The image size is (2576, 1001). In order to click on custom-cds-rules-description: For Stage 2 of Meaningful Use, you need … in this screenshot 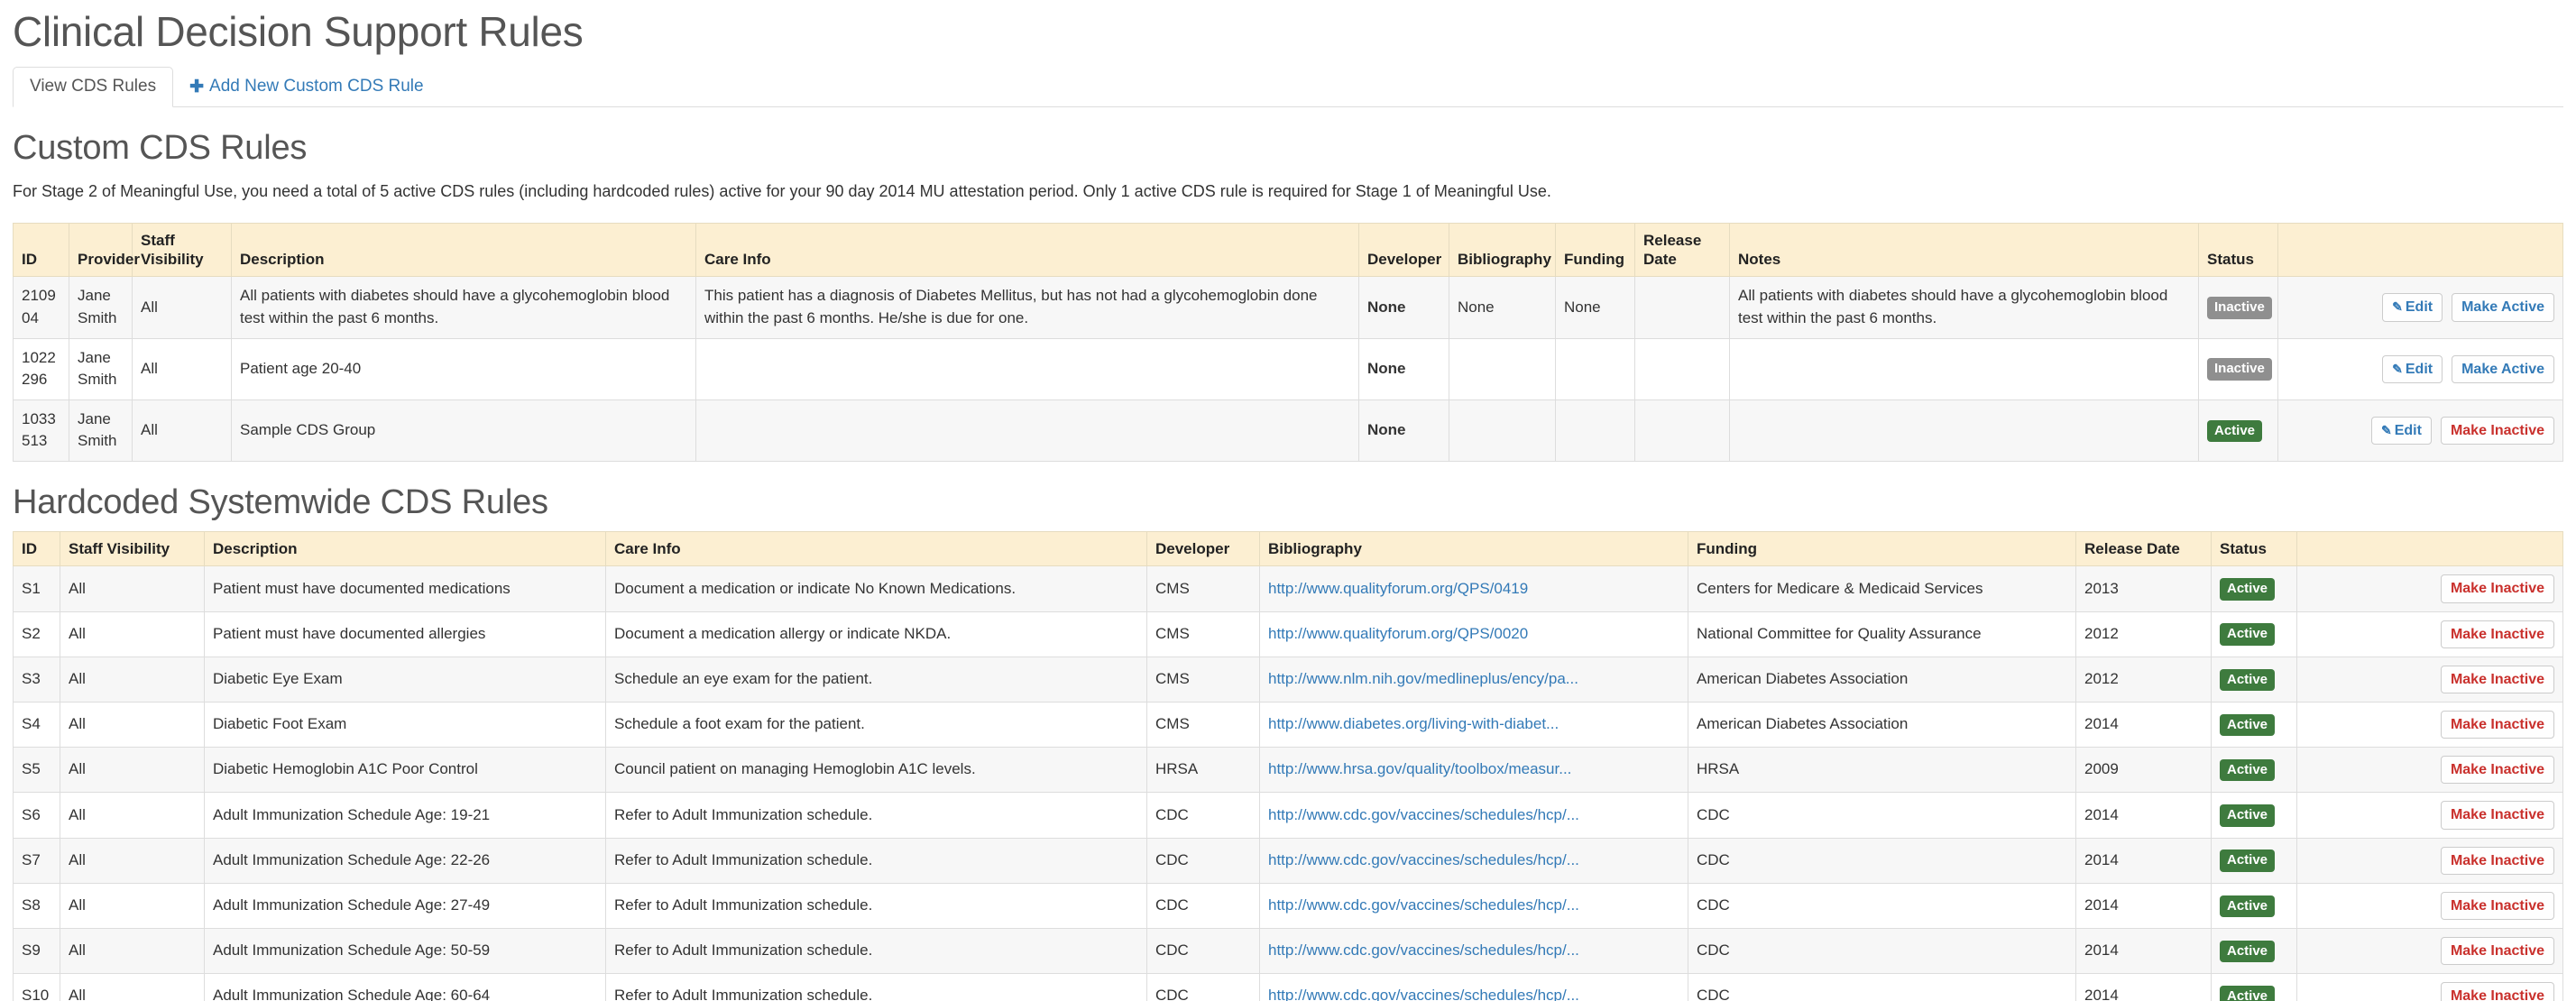, I will do `click(782, 190)`.